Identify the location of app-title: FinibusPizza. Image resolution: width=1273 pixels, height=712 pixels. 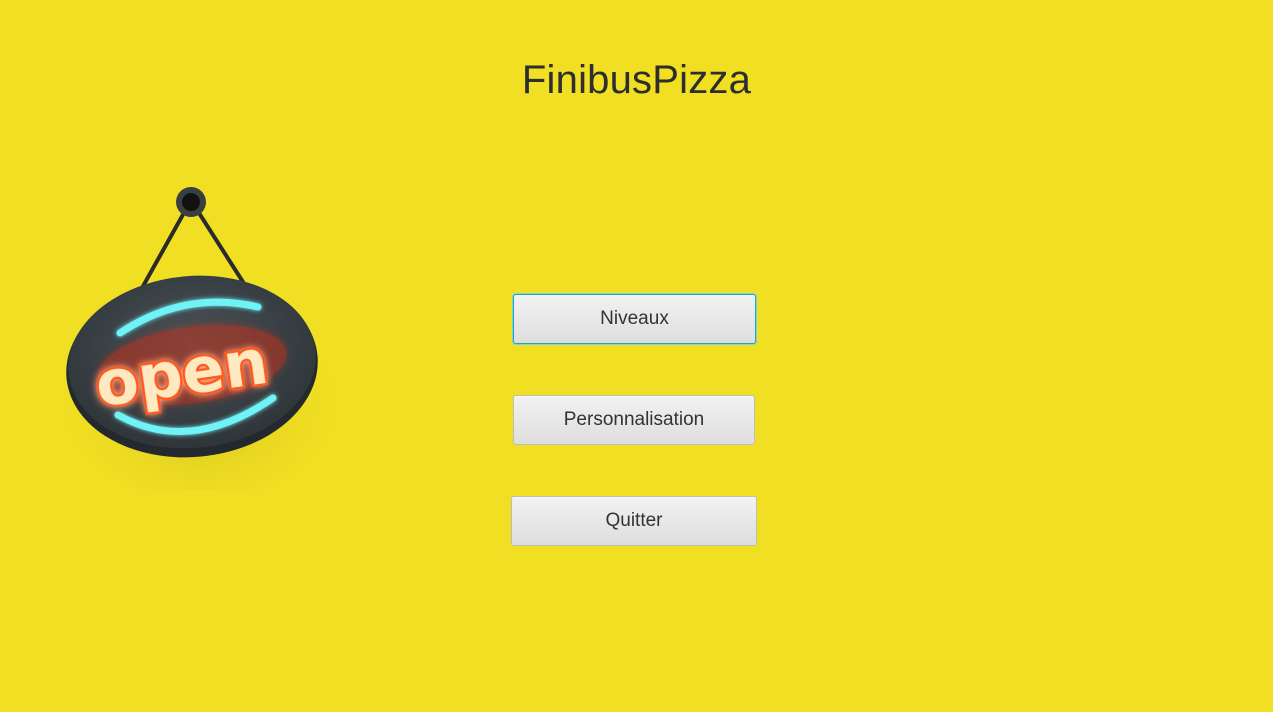
(636, 80).